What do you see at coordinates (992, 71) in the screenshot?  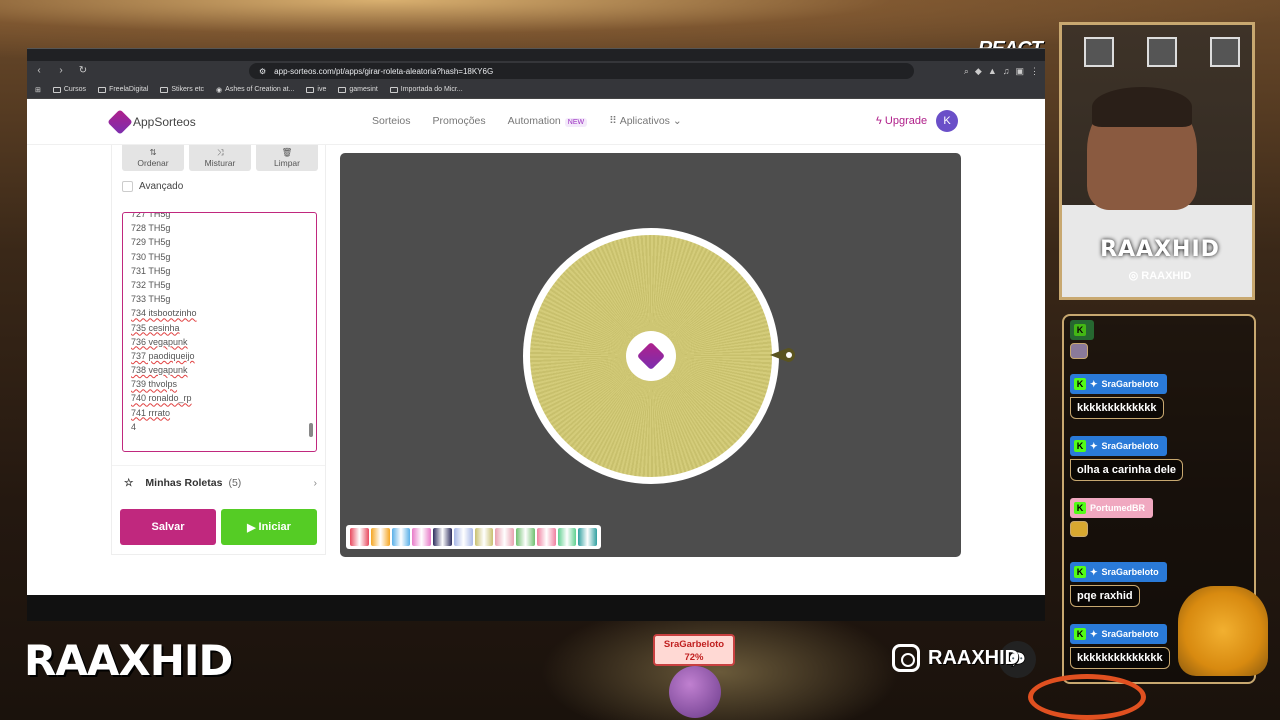 I see `rewards-icon: ▲` at bounding box center [992, 71].